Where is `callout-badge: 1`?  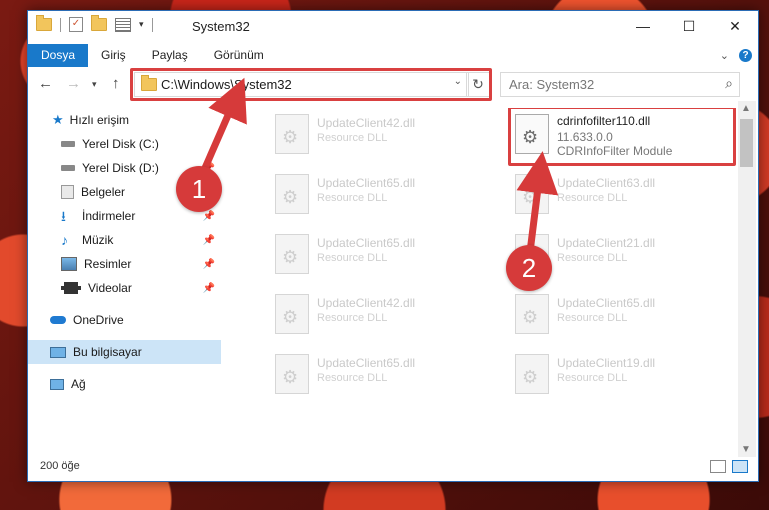
callout-badge: 1 is located at coordinates (199, 189).